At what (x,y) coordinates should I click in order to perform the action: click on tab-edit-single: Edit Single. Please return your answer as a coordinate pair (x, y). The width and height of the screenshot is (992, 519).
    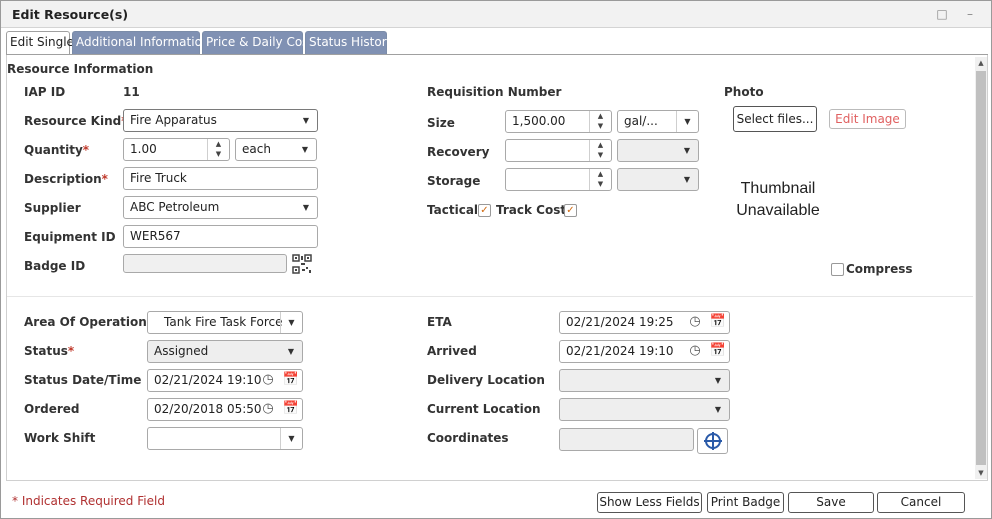
    Looking at the image, I should click on (40, 43).